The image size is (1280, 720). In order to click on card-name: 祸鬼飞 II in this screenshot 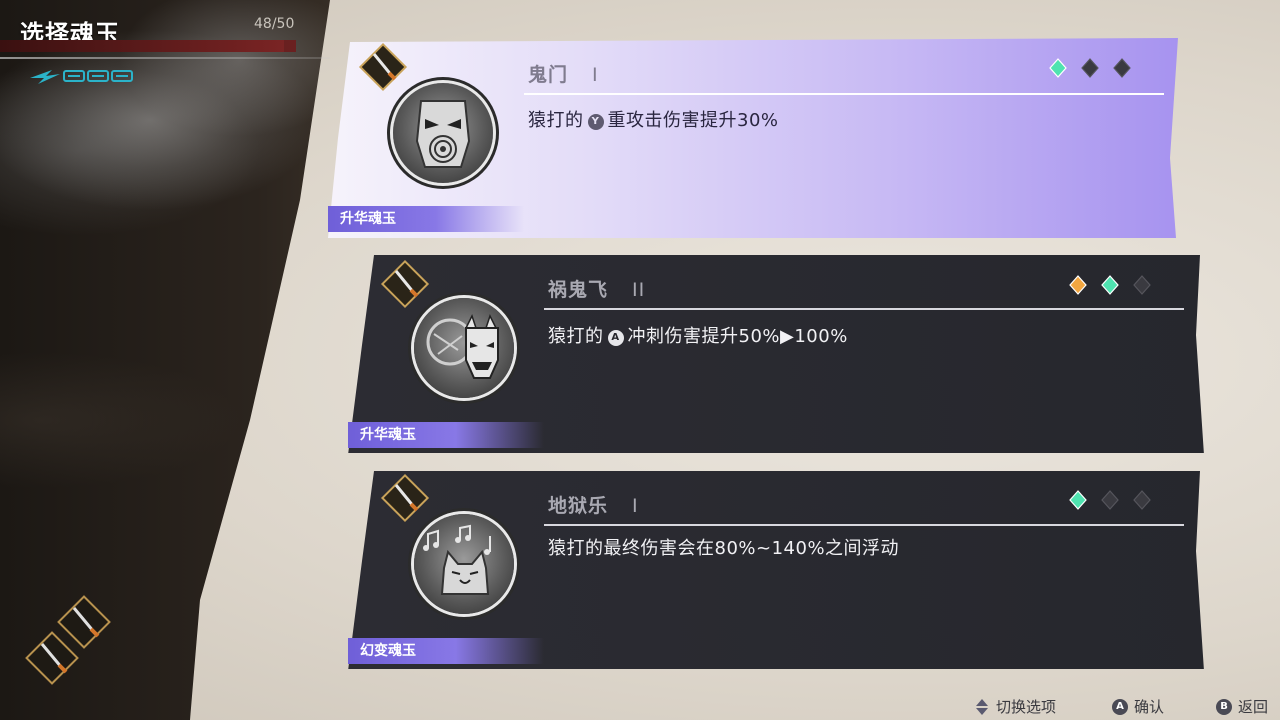, I will do `click(596, 288)`.